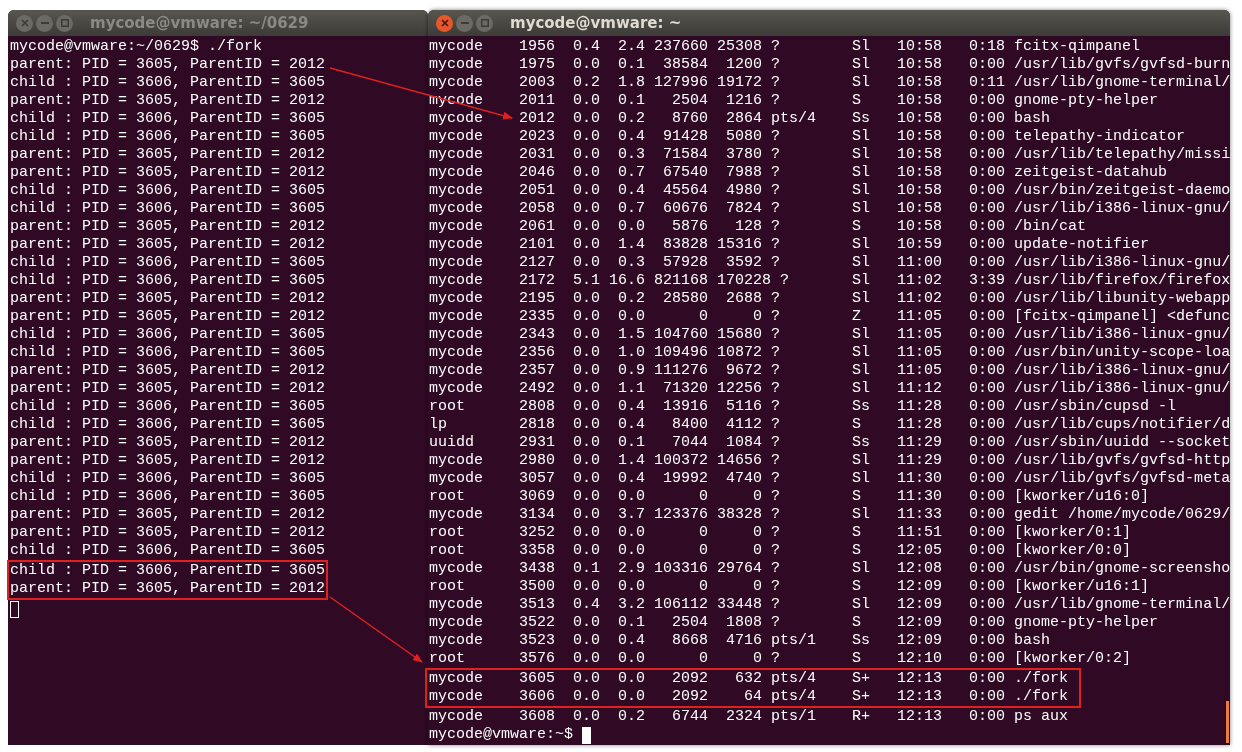  Describe the element at coordinates (829, 479) in the screenshot. I see `process-row: mycode 3057 0.0 0.4 19992 4740 ? Sl 11:30 0:00 /usr/lib/gvfs/gvfsd-meta` at that location.